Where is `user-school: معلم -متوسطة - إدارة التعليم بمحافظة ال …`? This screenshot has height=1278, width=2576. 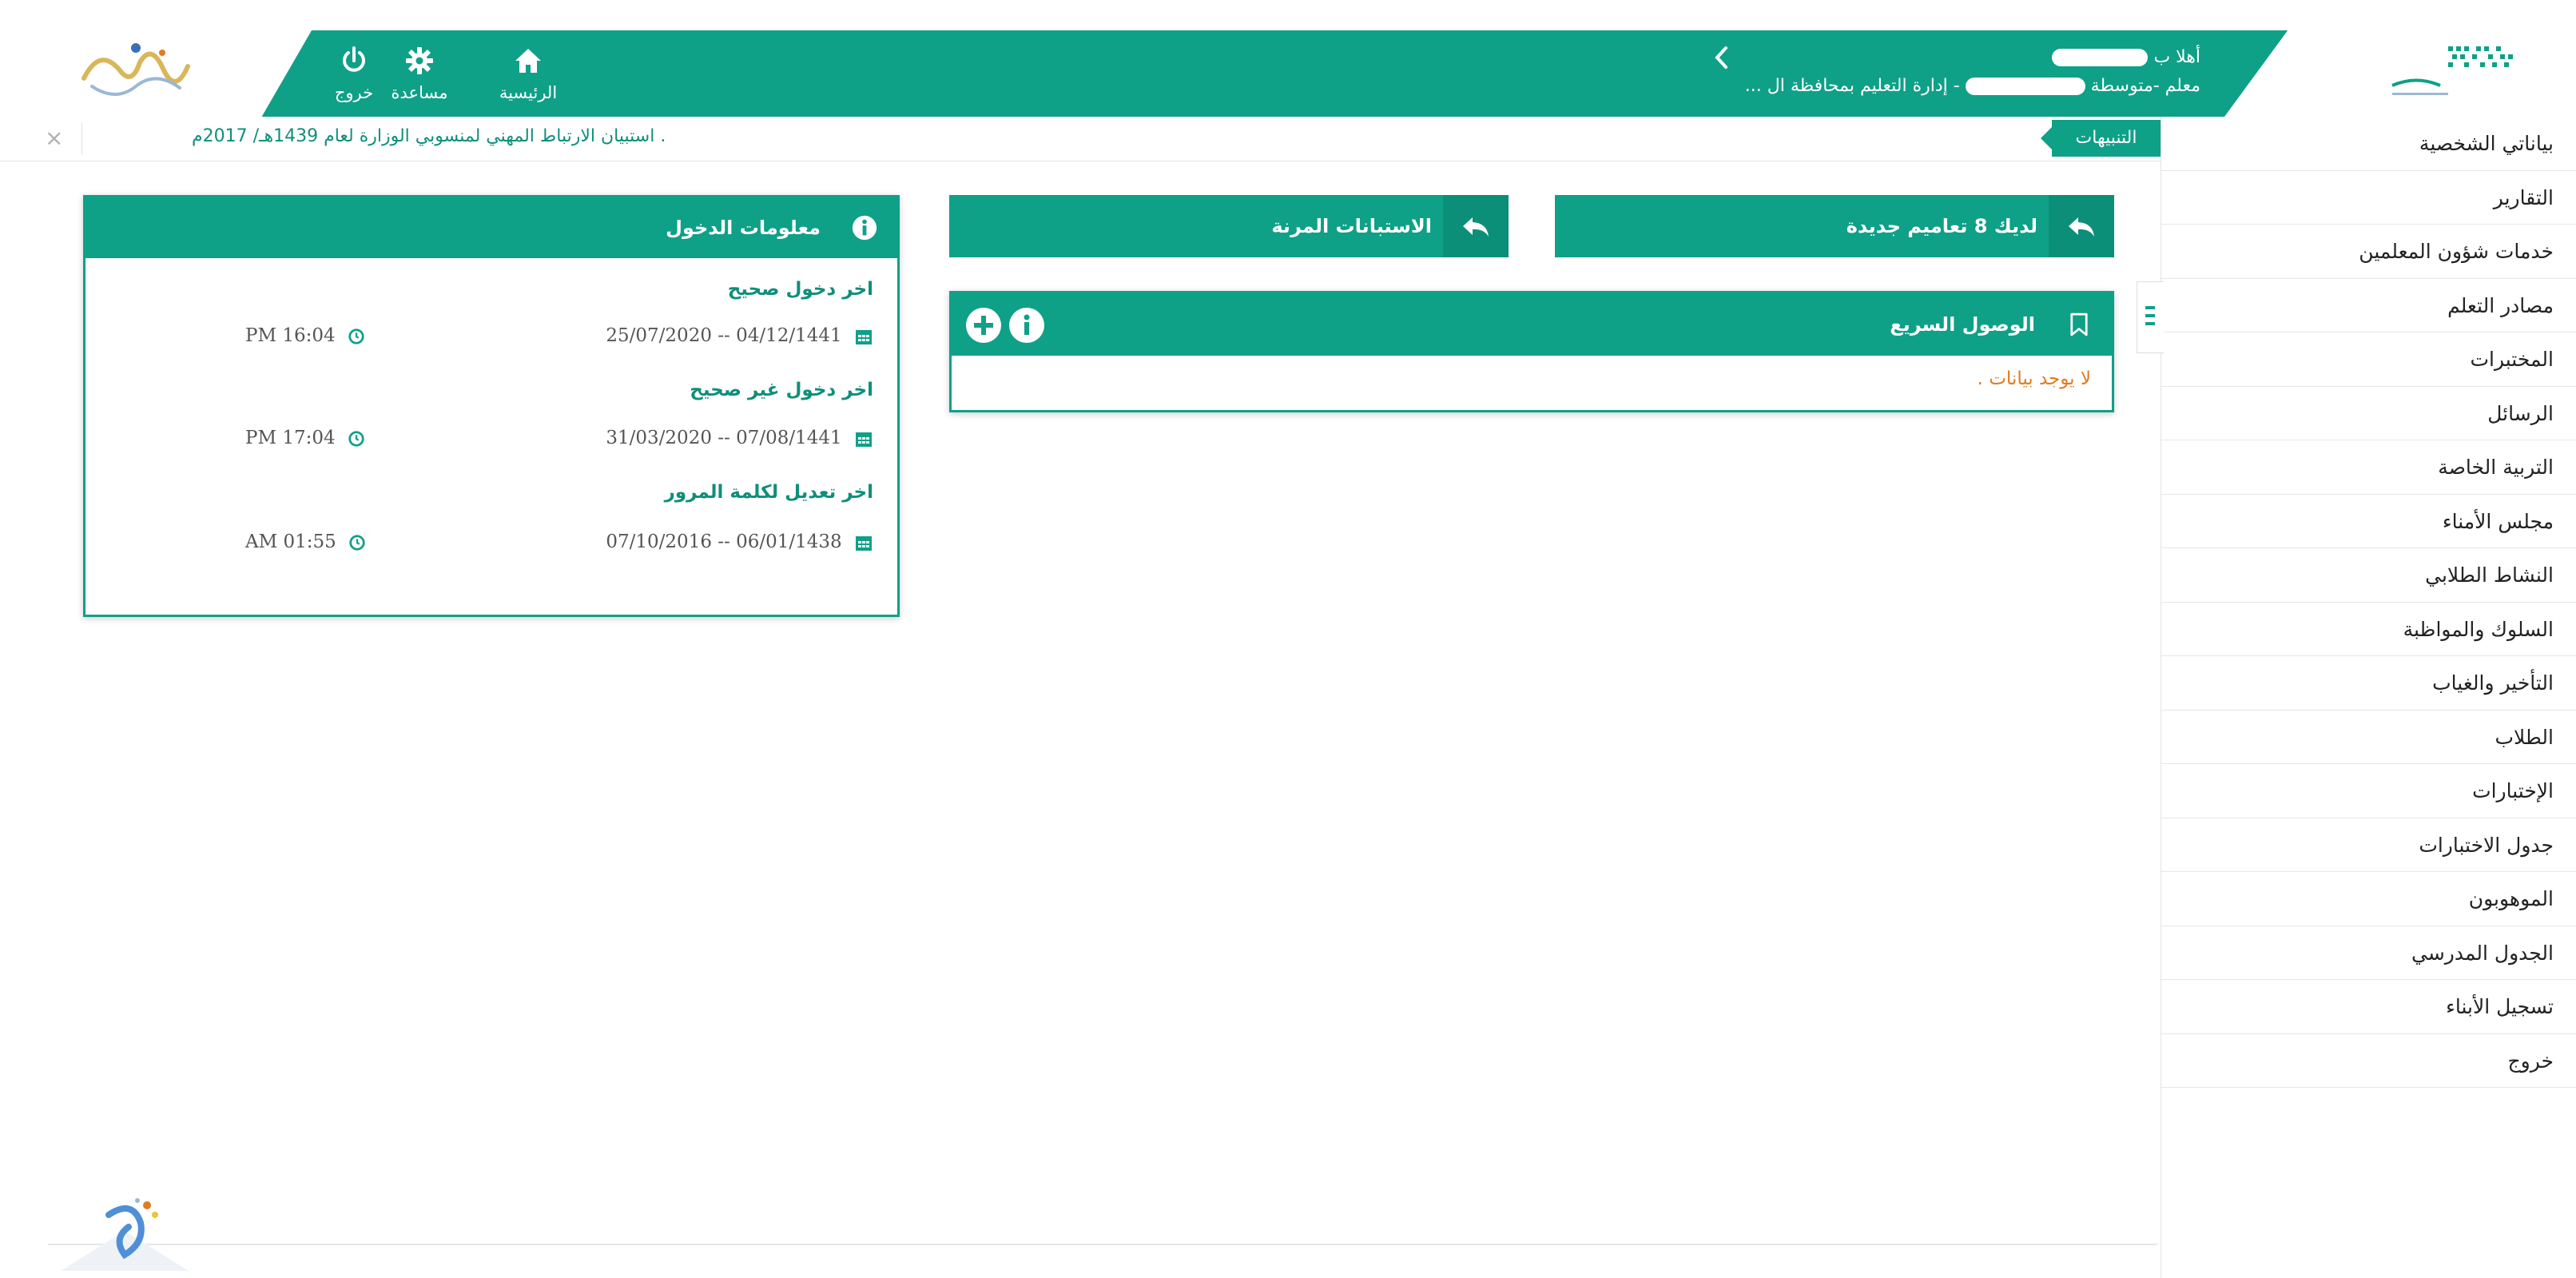
user-school: معلم -متوسطة - إدارة التعليم بمحافظة ال … is located at coordinates (1800, 86).